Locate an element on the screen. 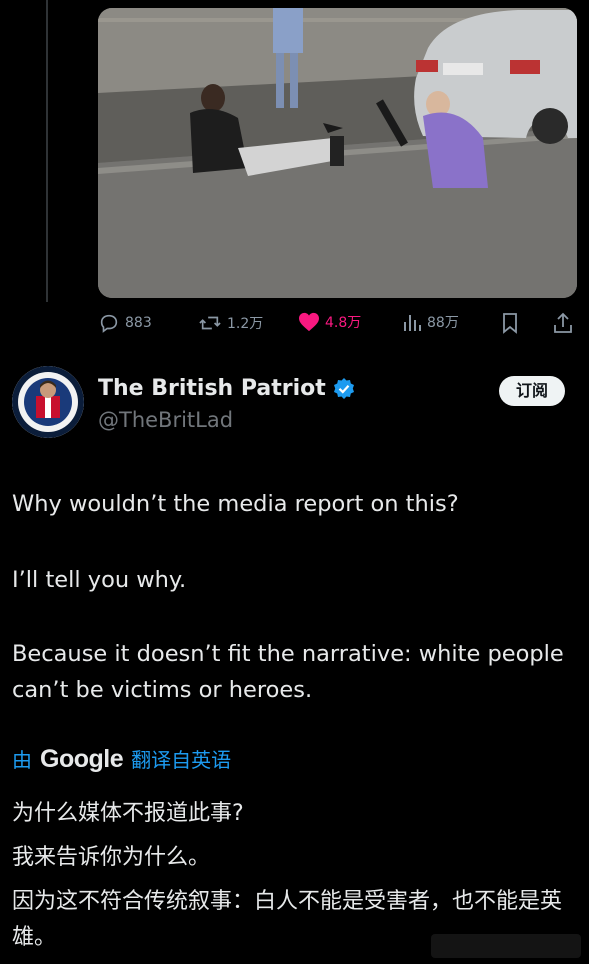 The width and height of the screenshot is (589, 964). patriot-emblem-avatar is located at coordinates (48, 402).